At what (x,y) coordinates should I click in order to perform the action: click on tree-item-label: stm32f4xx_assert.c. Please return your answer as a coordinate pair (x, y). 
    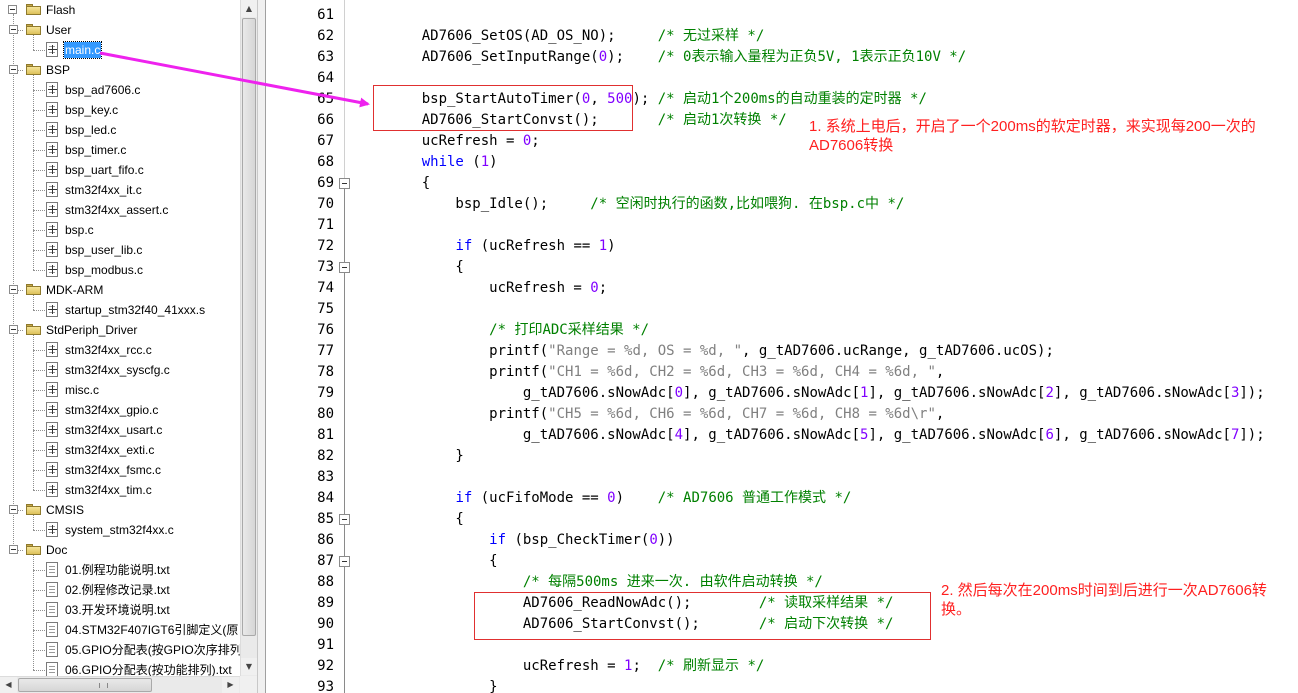
    Looking at the image, I should click on (116, 210).